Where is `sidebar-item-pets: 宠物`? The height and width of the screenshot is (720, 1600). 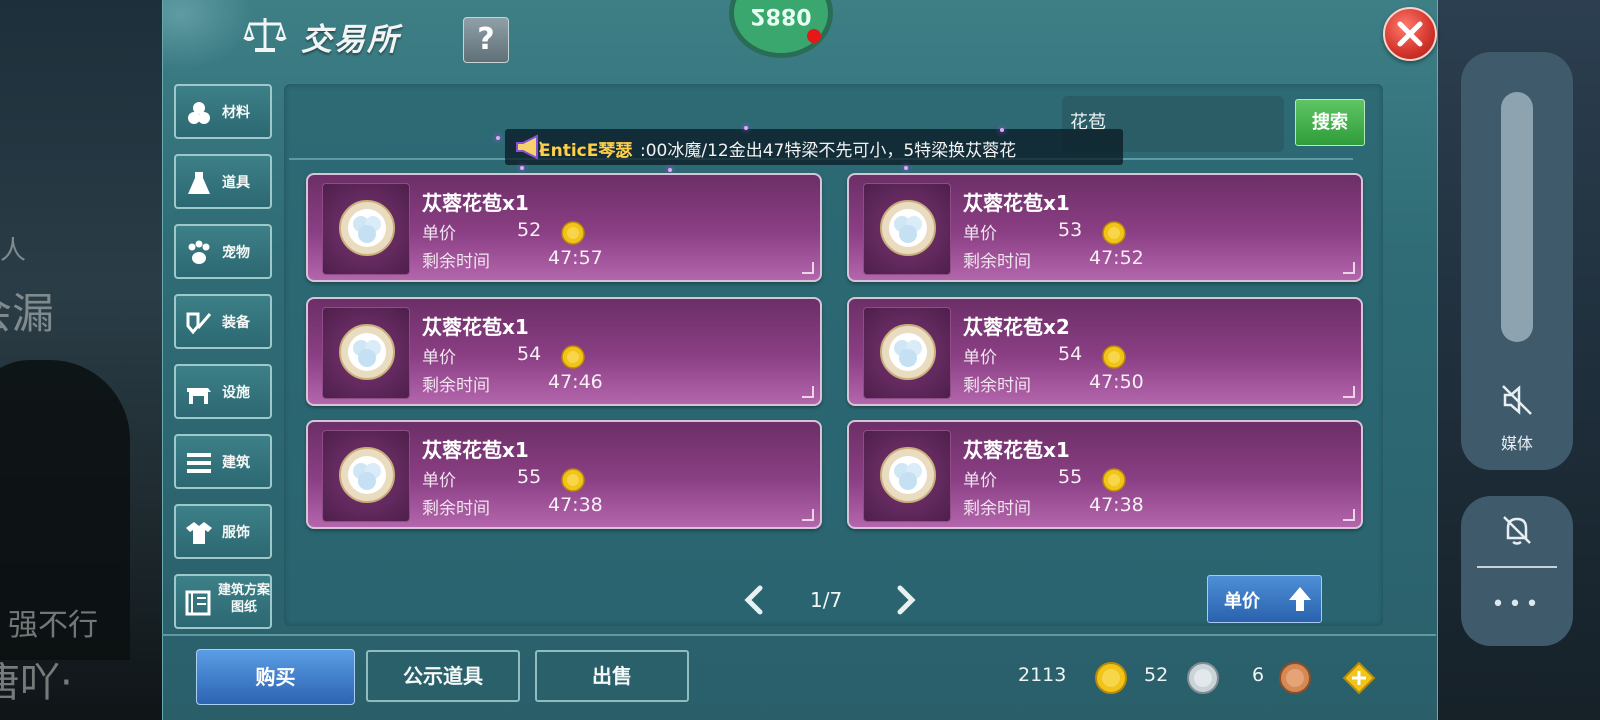 sidebar-item-pets: 宠物 is located at coordinates (223, 251).